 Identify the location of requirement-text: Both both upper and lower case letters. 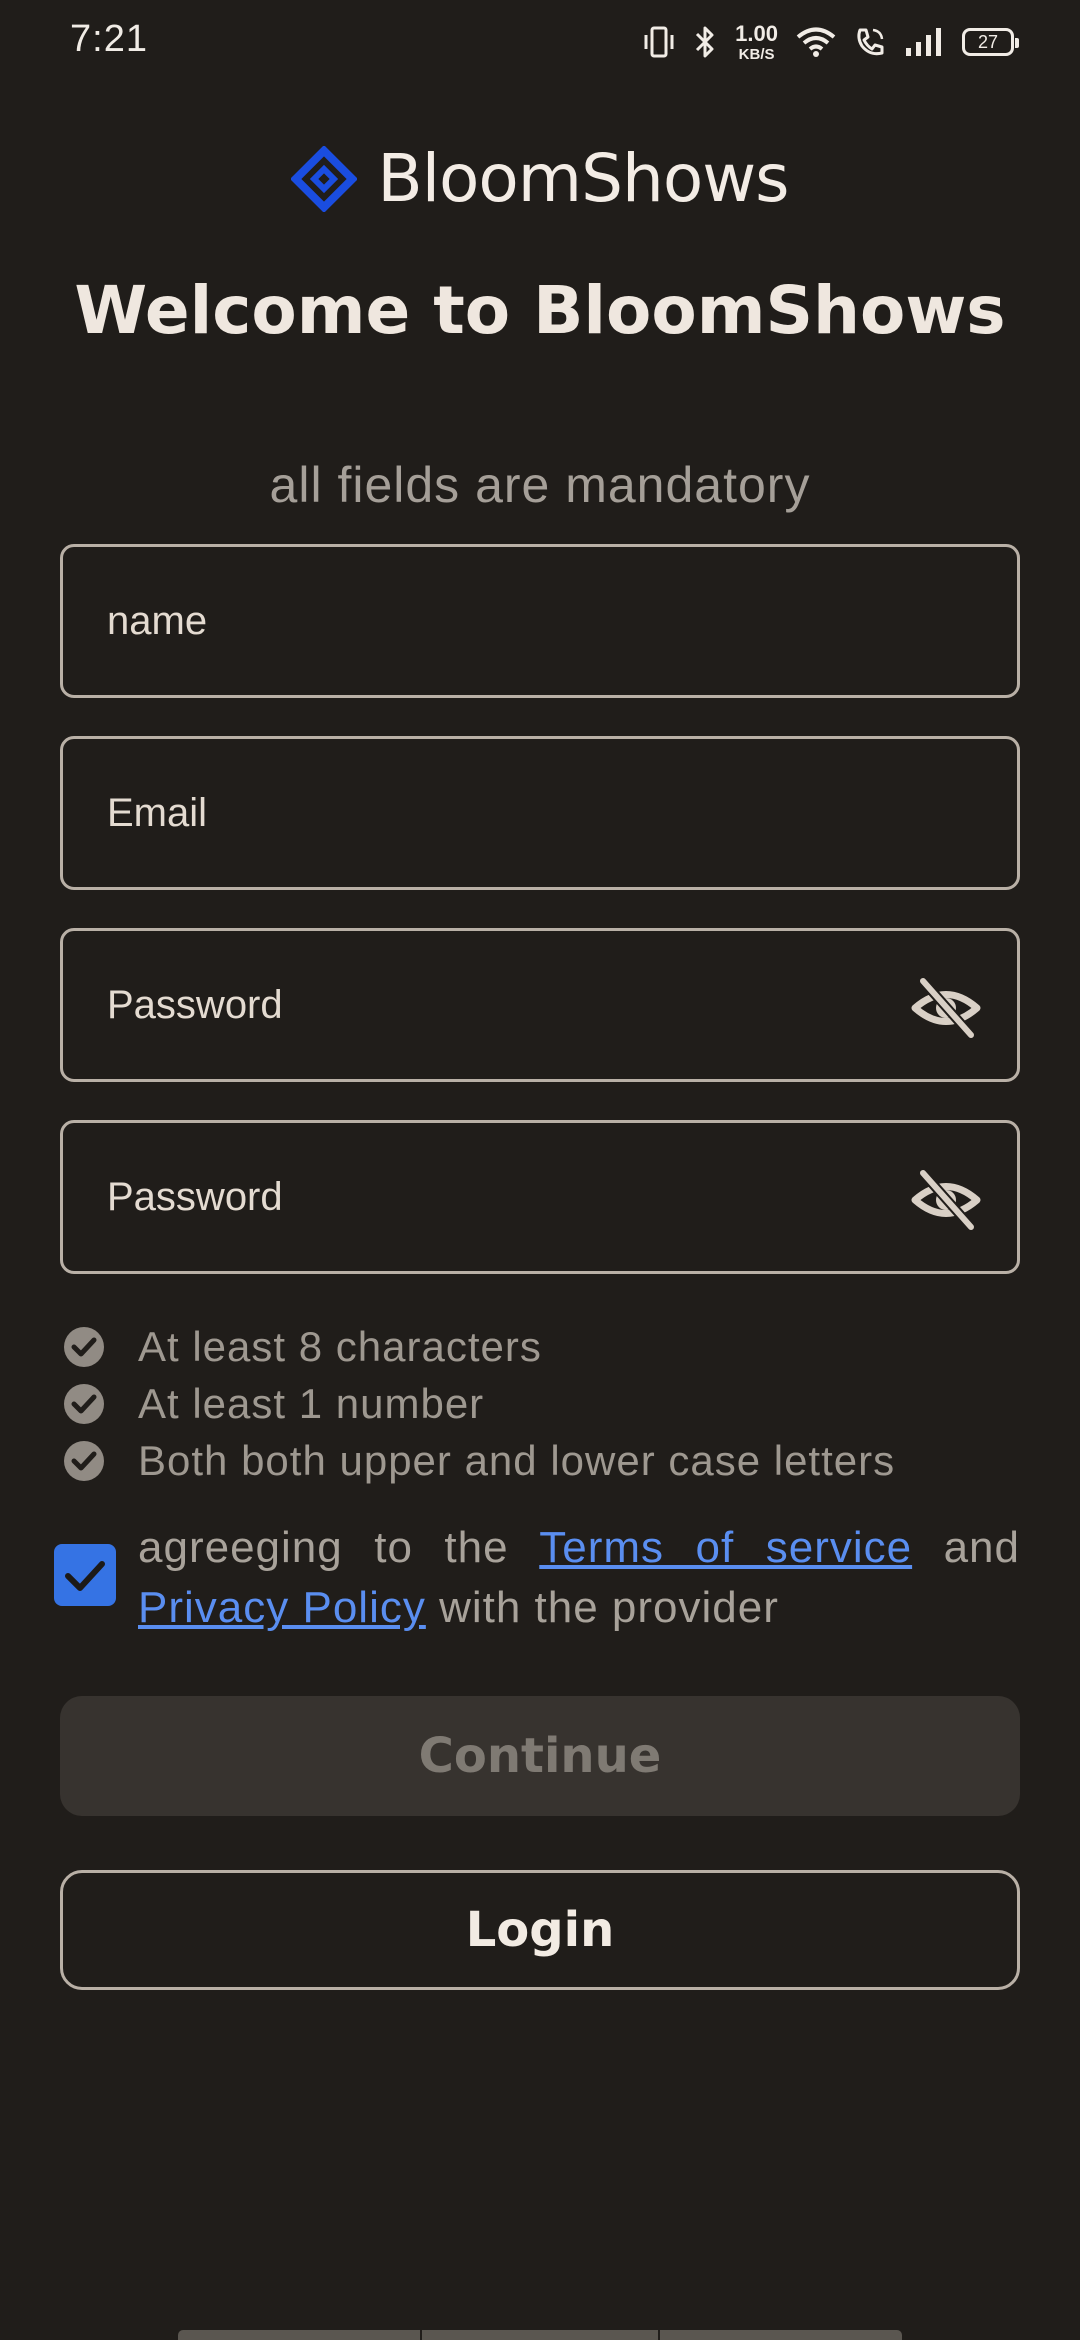
(517, 1460).